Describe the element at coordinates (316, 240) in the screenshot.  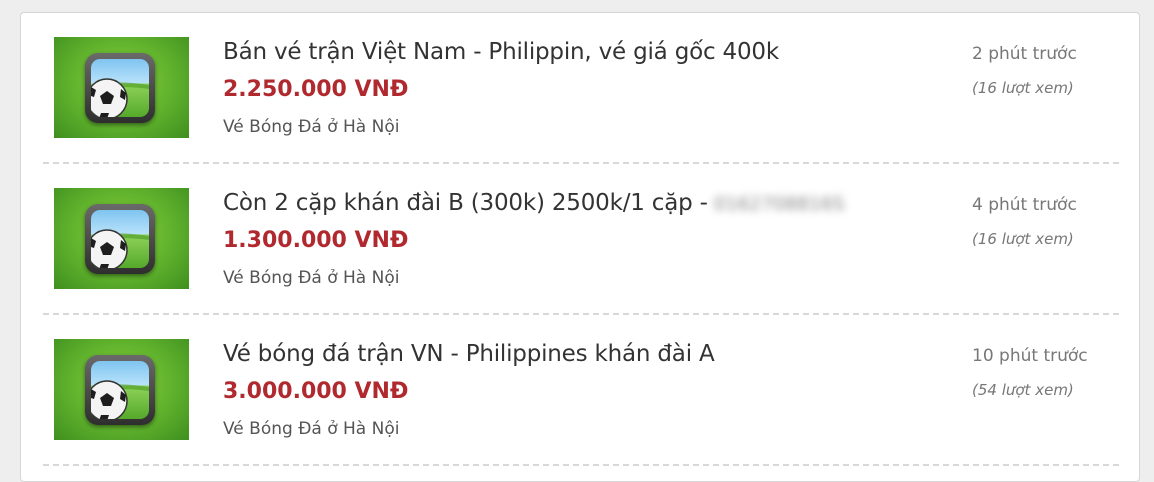
I see `listing-price: 1.300.000 VNĐ` at that location.